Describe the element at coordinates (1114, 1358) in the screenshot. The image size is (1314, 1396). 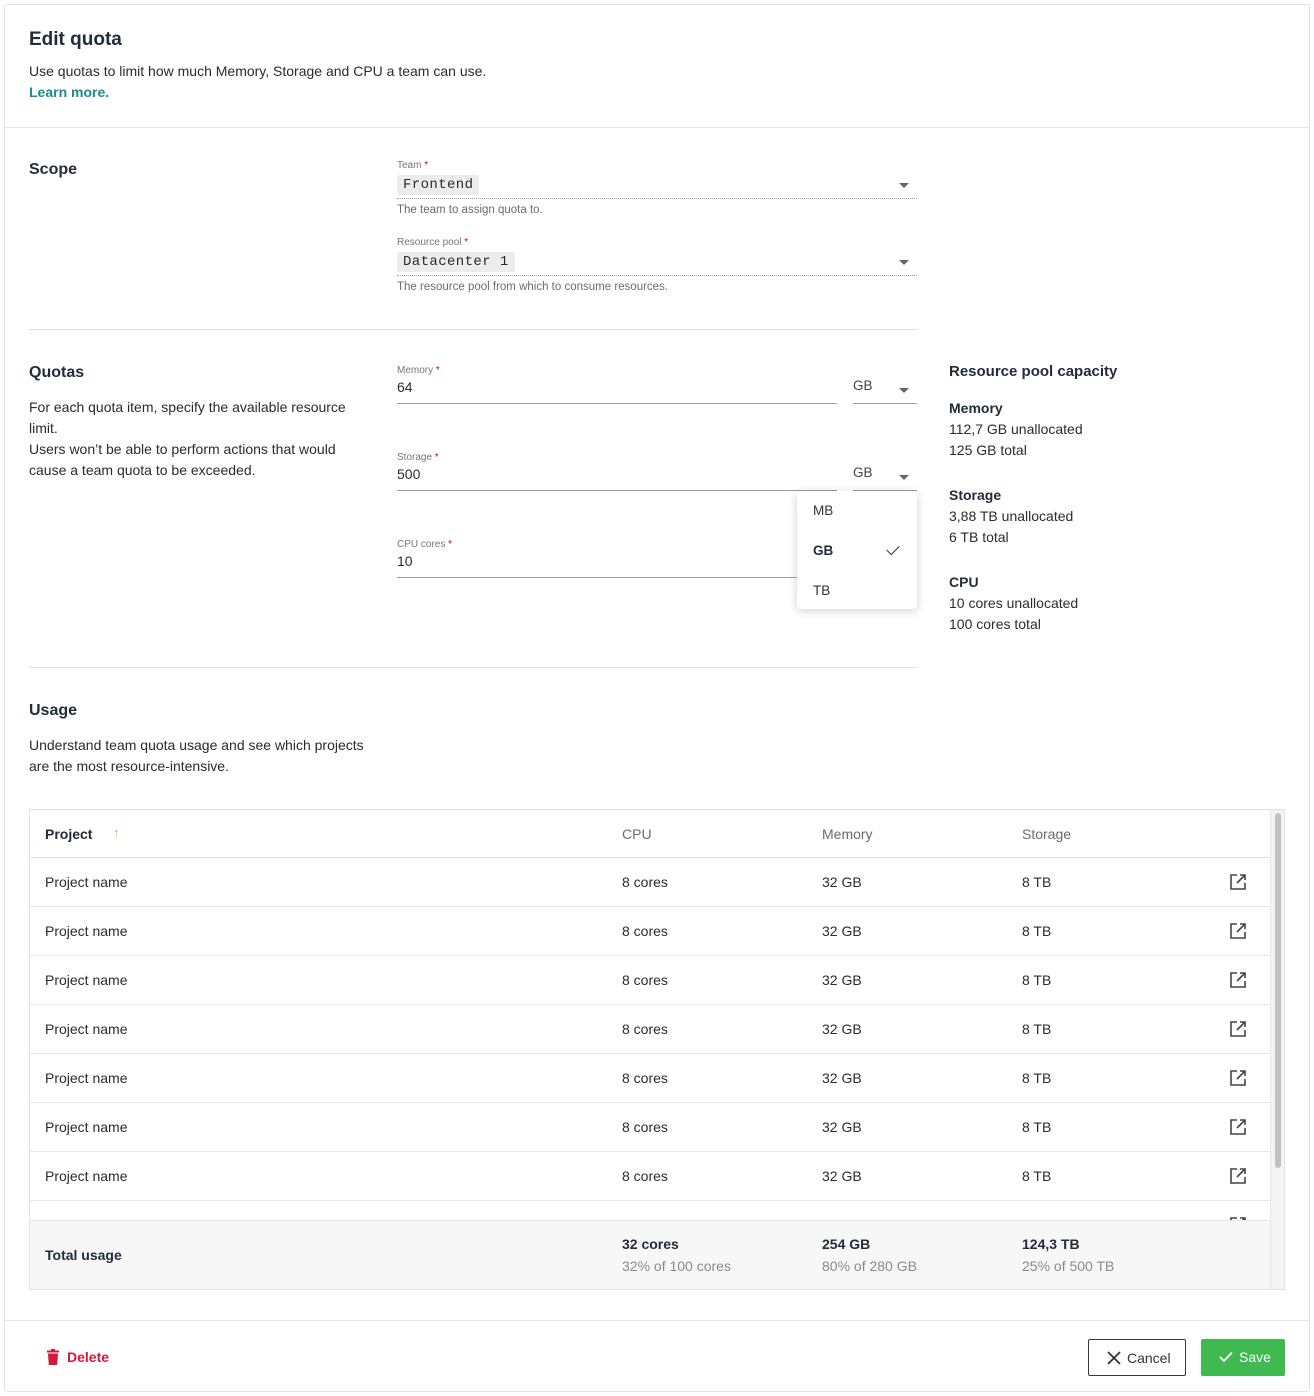
I see `close-icon` at that location.